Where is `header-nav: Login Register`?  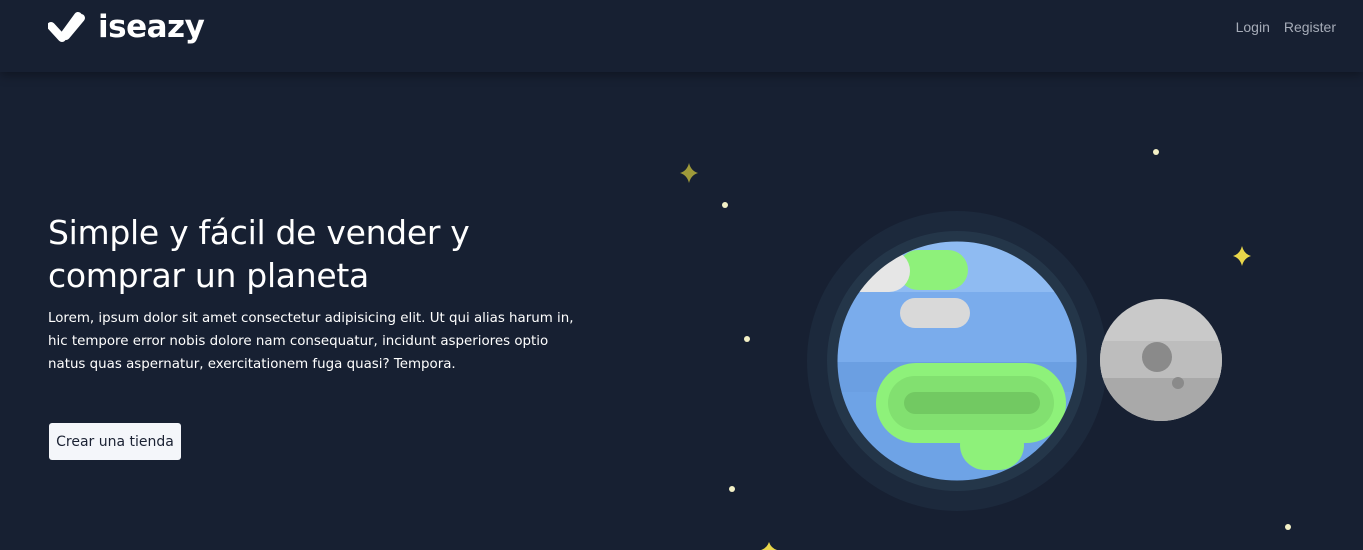
header-nav: Login Register is located at coordinates (1286, 27).